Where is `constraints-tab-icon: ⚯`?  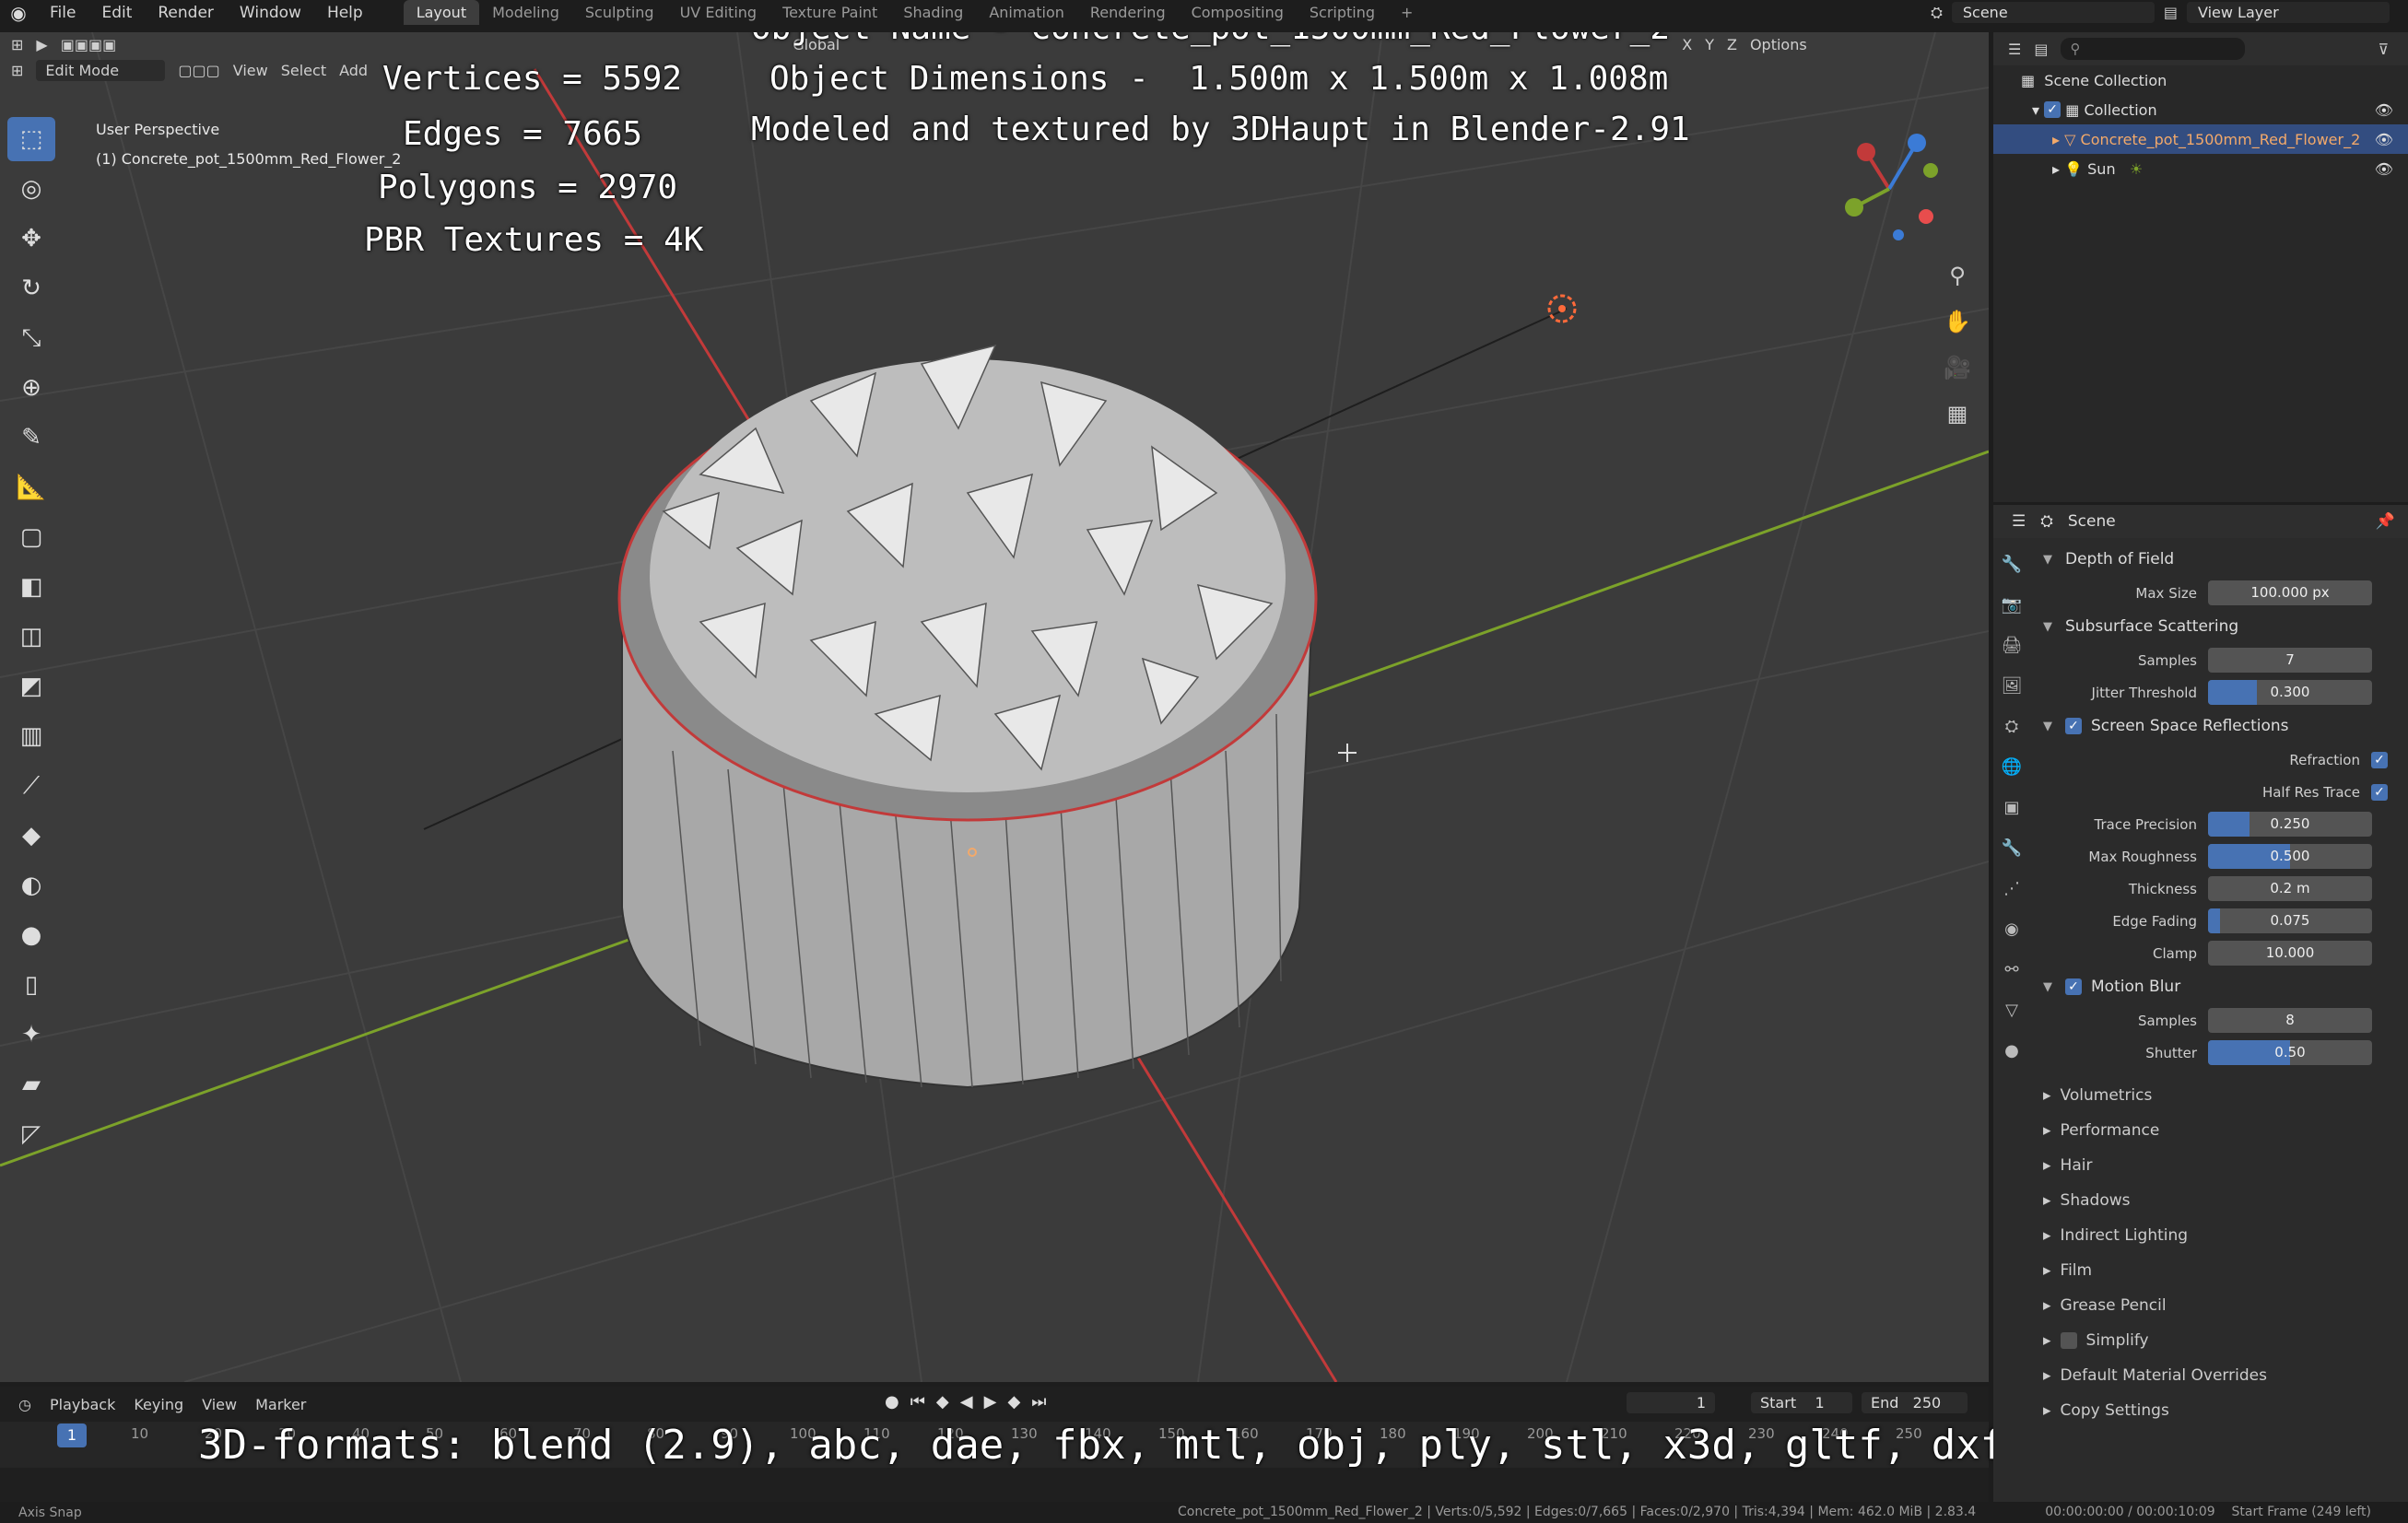
constraints-tab-icon: ⚯ is located at coordinates (2012, 972).